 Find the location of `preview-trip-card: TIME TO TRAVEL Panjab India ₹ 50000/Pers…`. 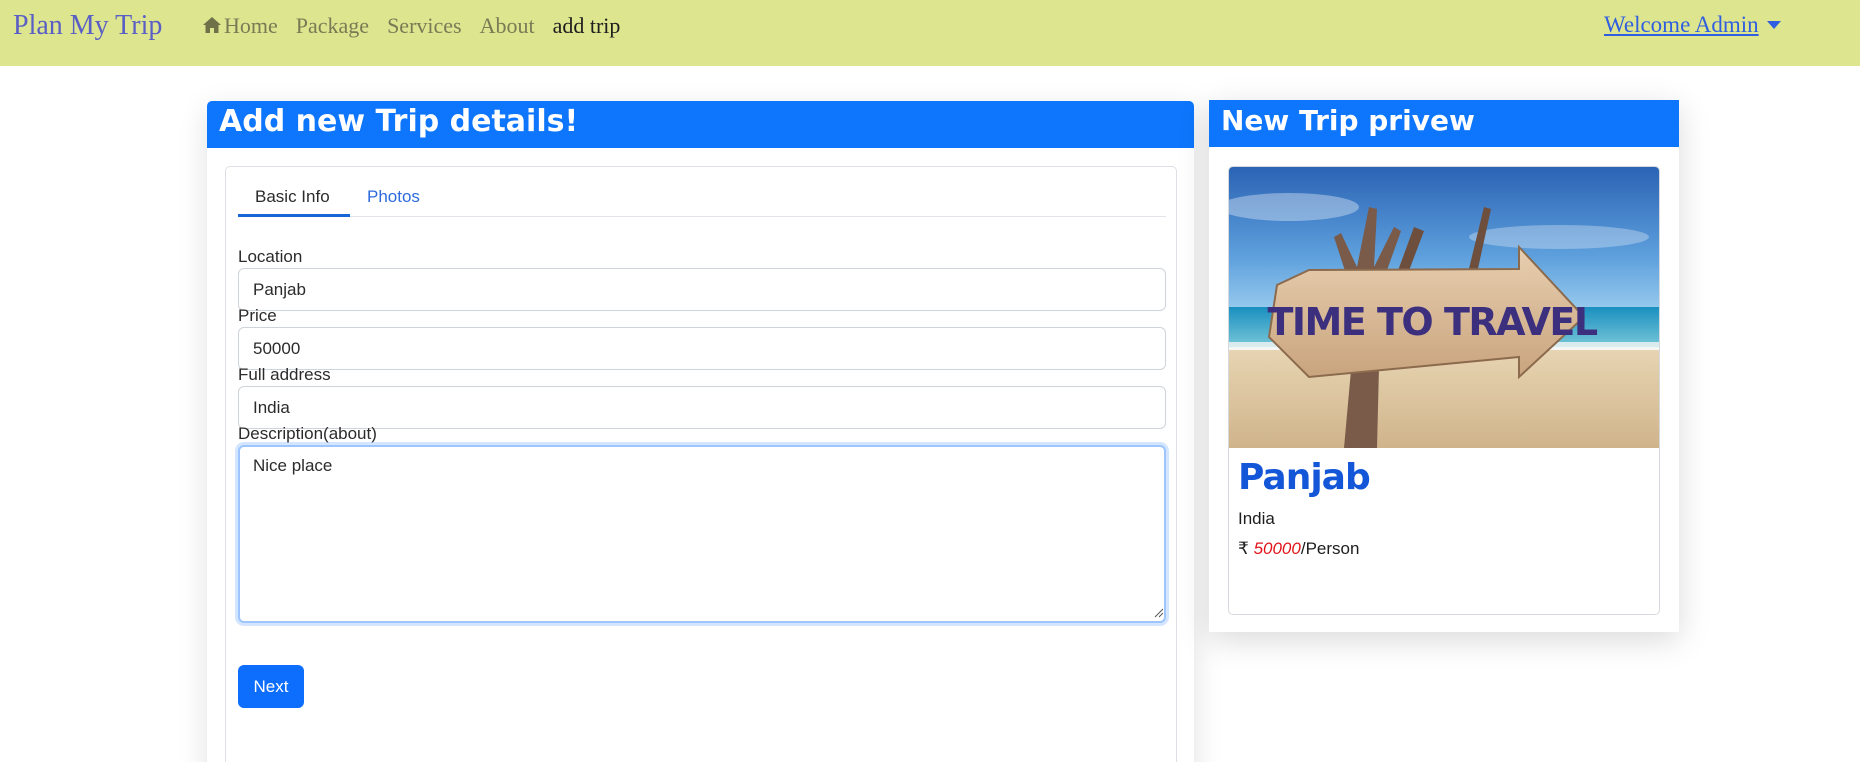

preview-trip-card: TIME TO TRAVEL Panjab India ₹ 50000/Pers… is located at coordinates (1444, 390).